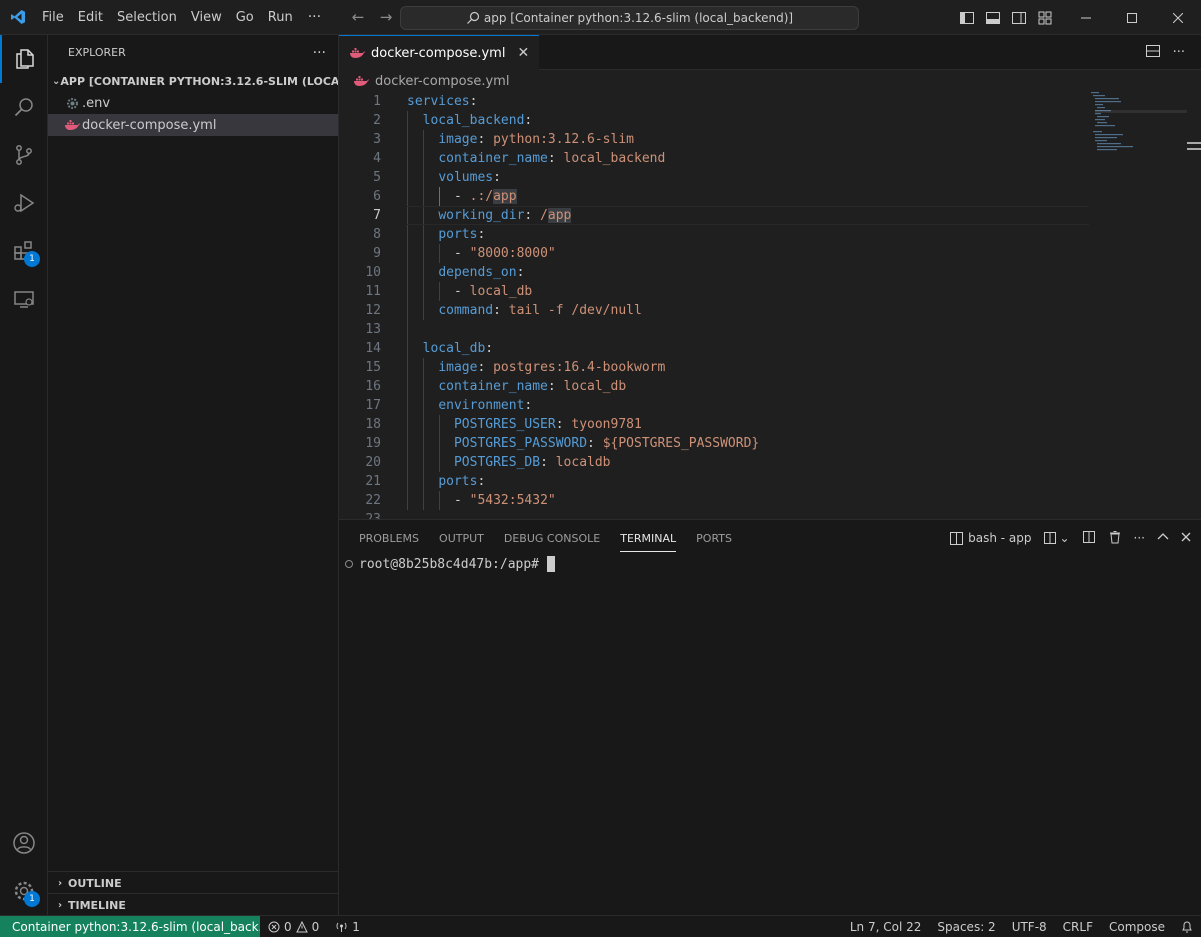 Image resolution: width=1201 pixels, height=937 pixels. What do you see at coordinates (1019, 18) in the screenshot?
I see `toggle-secondary-sidebar-icon` at bounding box center [1019, 18].